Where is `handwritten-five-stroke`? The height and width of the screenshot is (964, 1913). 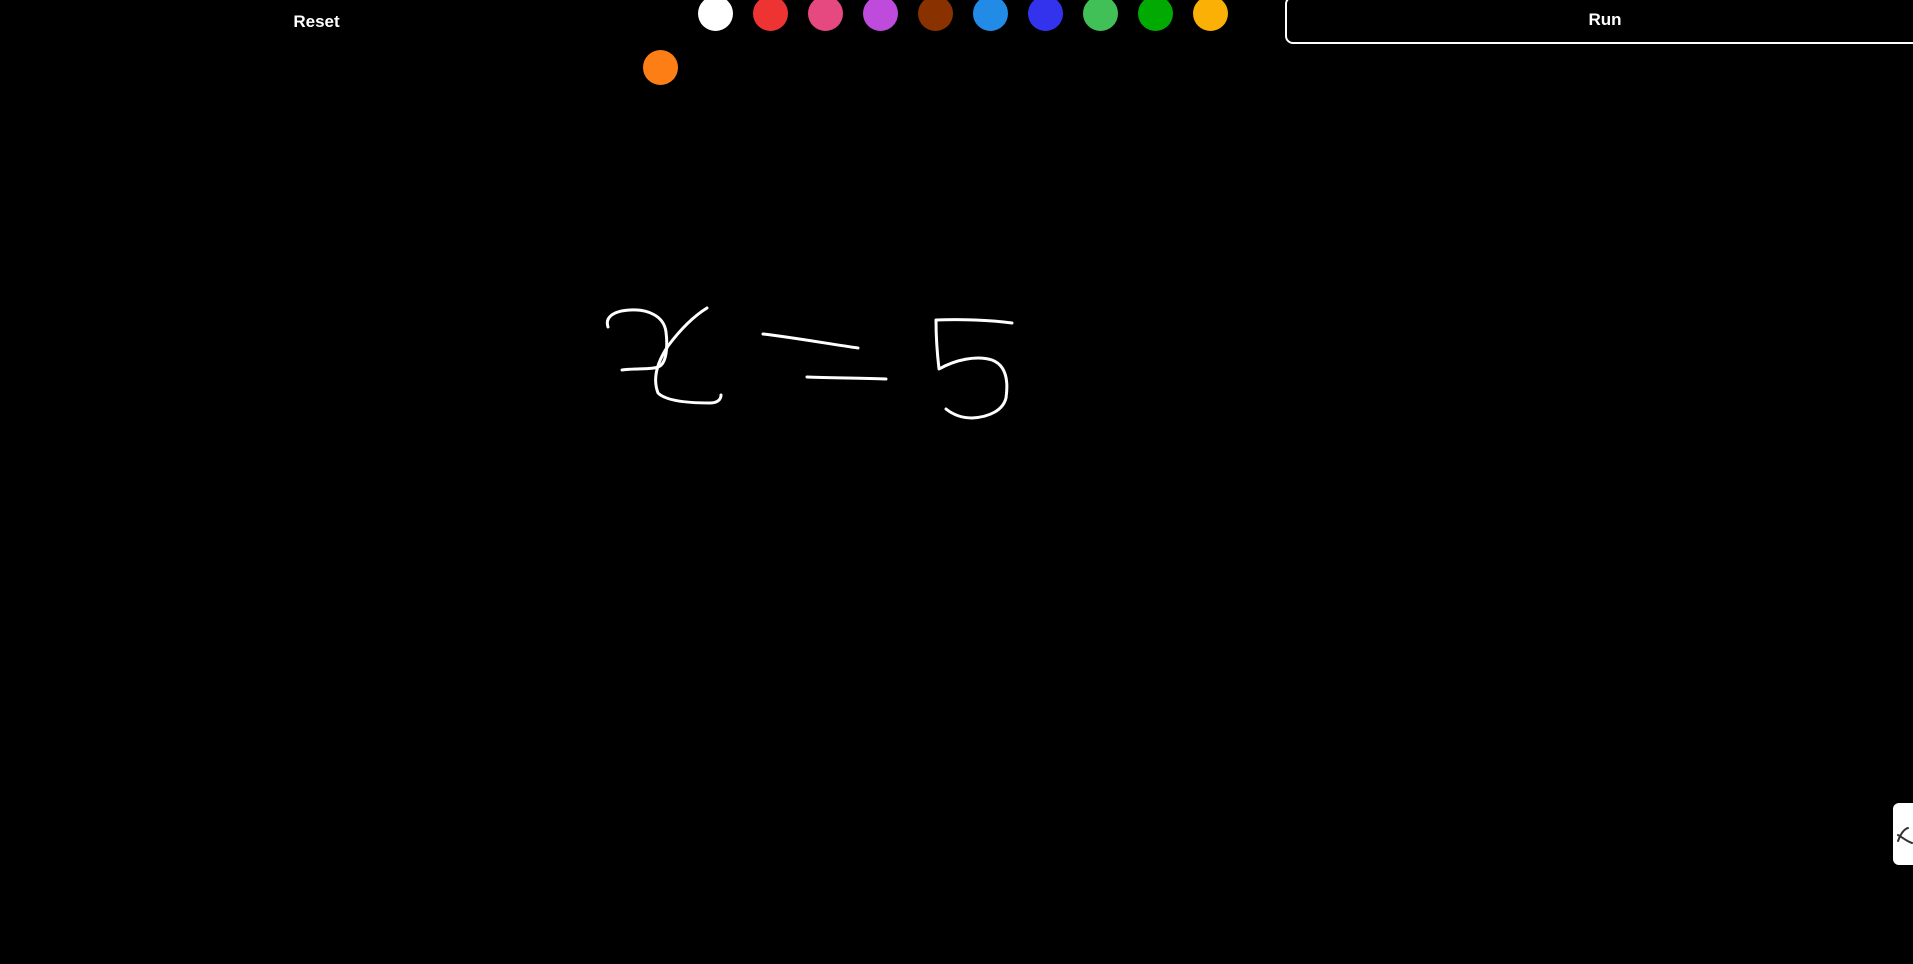 handwritten-five-stroke is located at coordinates (974, 369).